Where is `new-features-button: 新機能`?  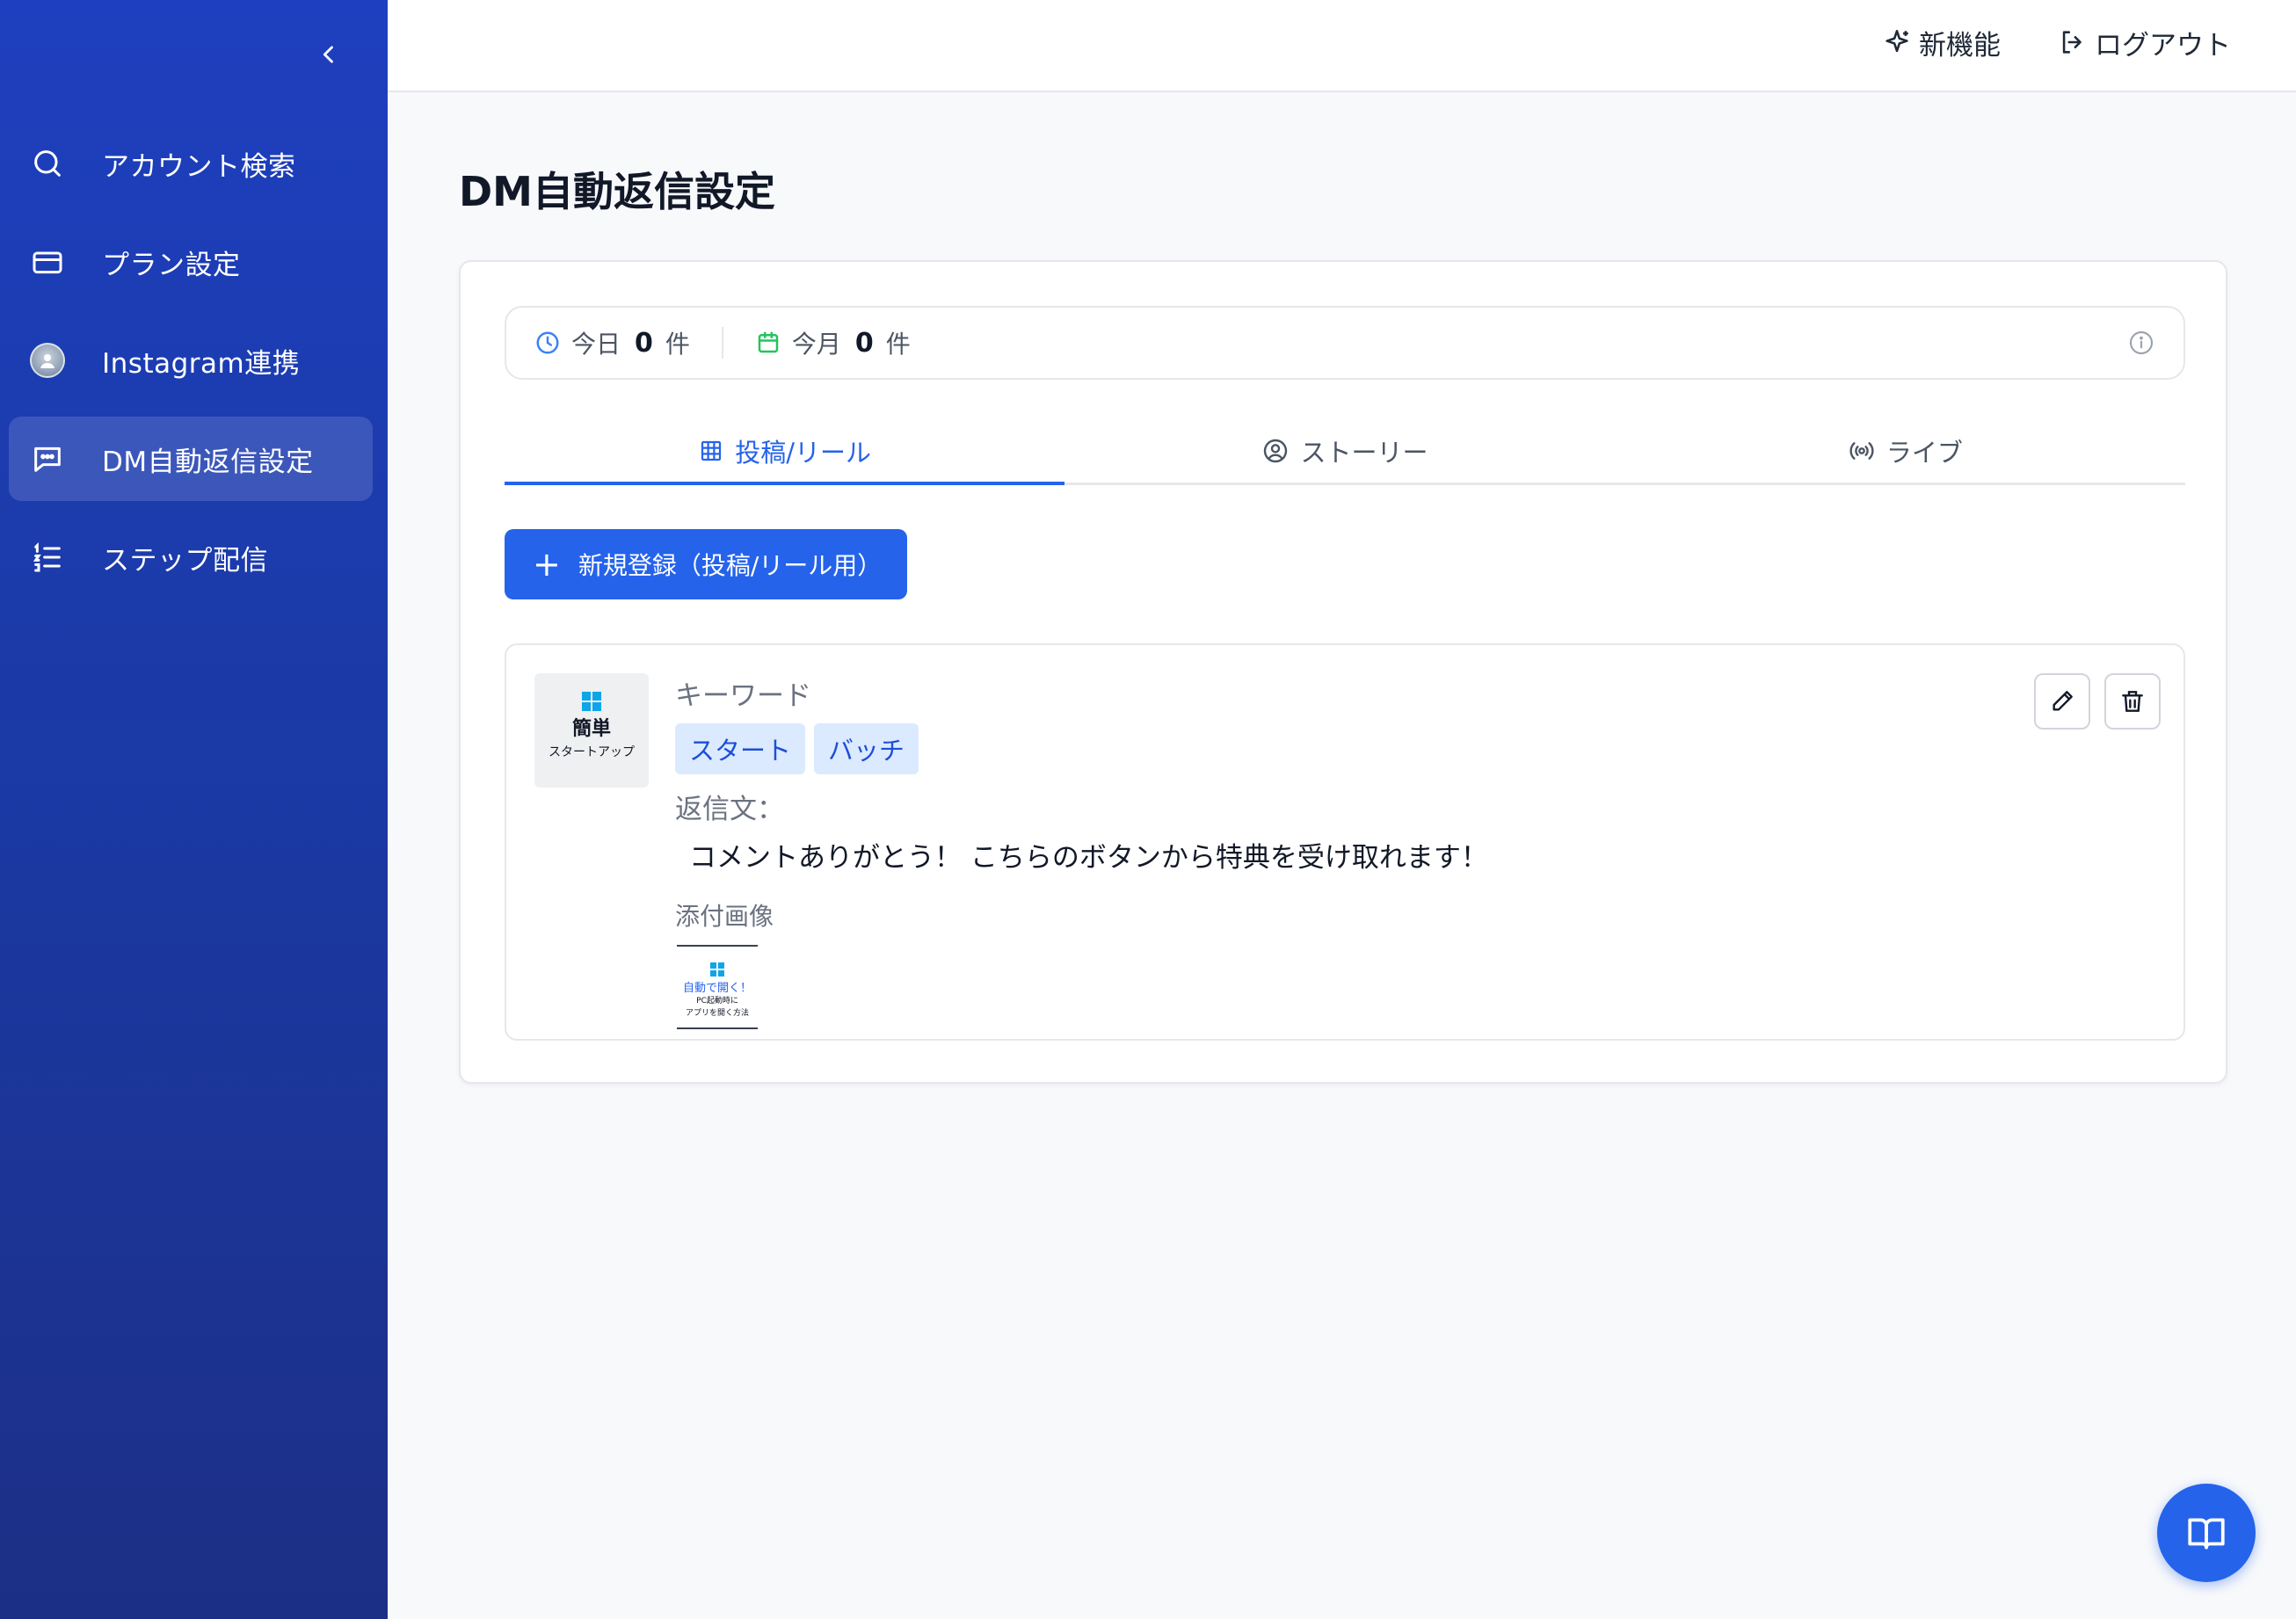 new-features-button: 新機能 is located at coordinates (1942, 42).